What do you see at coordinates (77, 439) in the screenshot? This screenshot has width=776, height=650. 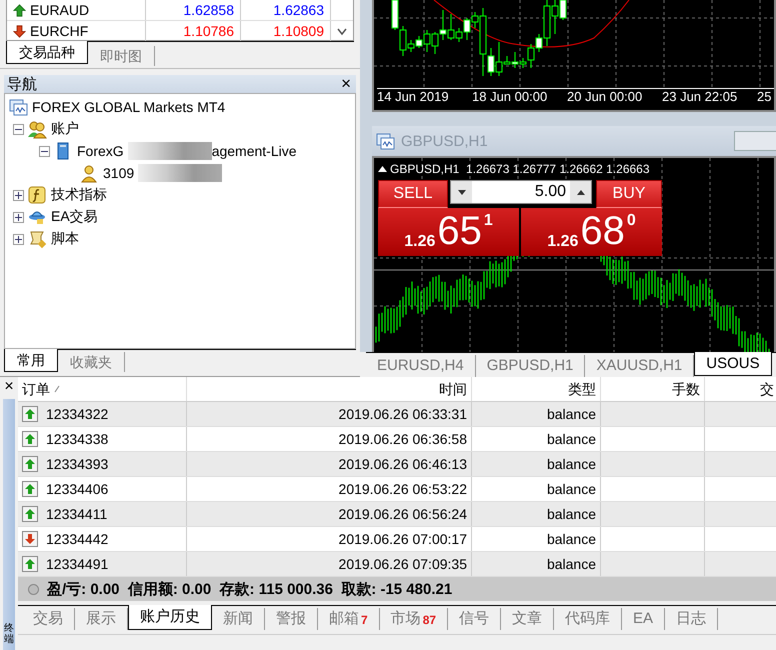 I see `table-cell-text: 12334338` at bounding box center [77, 439].